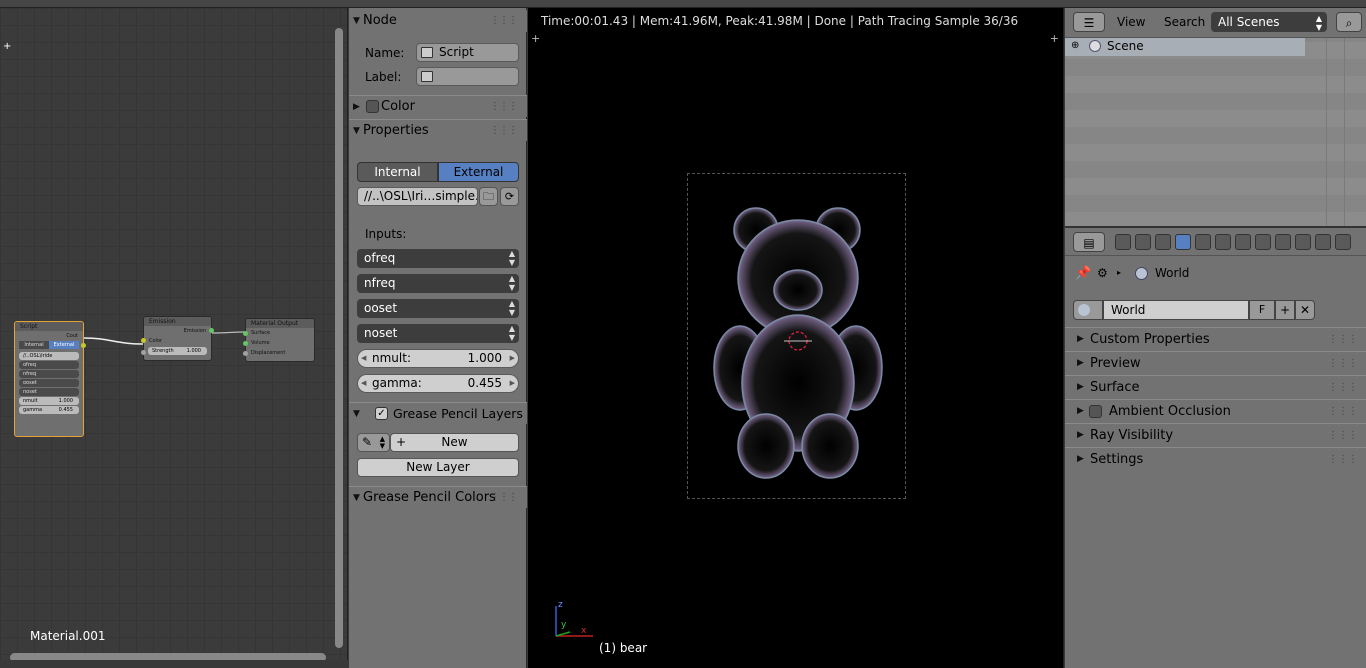  What do you see at coordinates (1343, 242) in the screenshot?
I see `physics-tab-icon` at bounding box center [1343, 242].